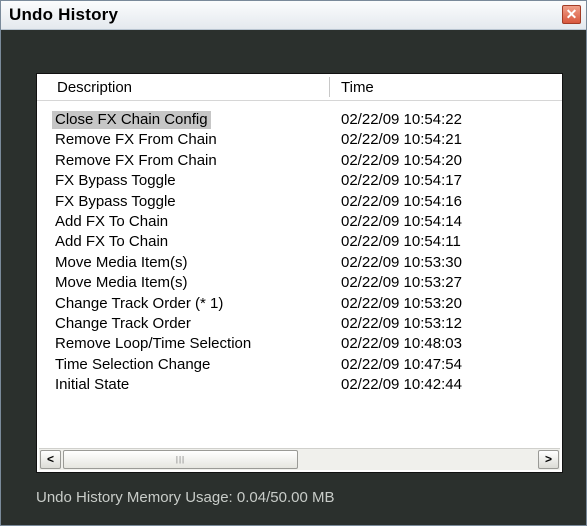 Image resolution: width=587 pixels, height=526 pixels. Describe the element at coordinates (401, 385) in the screenshot. I see `row-time: 02/22/09 10:42:44` at that location.